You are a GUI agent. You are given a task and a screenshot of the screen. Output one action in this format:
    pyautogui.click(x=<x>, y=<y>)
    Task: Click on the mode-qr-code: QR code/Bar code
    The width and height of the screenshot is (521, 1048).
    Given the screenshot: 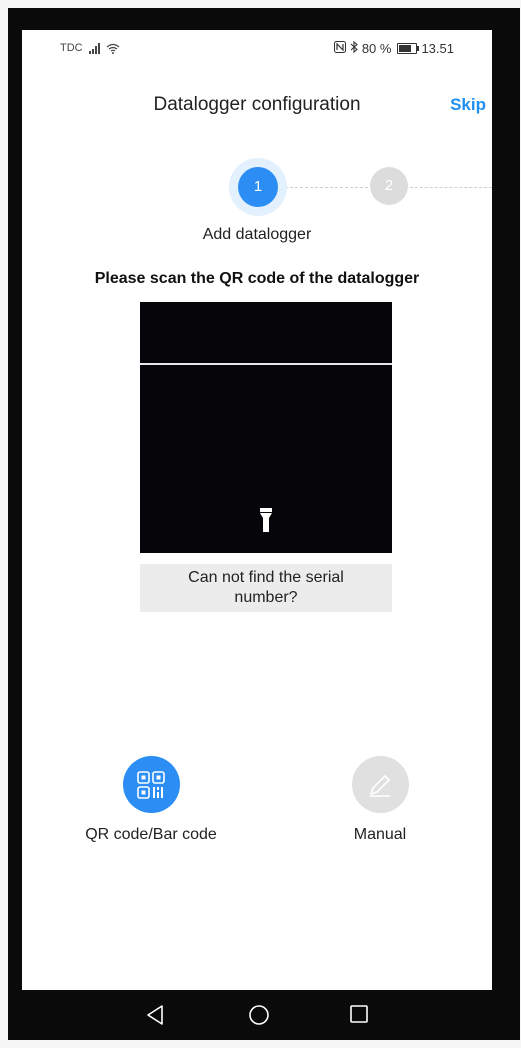 What is the action you would take?
    pyautogui.click(x=151, y=800)
    